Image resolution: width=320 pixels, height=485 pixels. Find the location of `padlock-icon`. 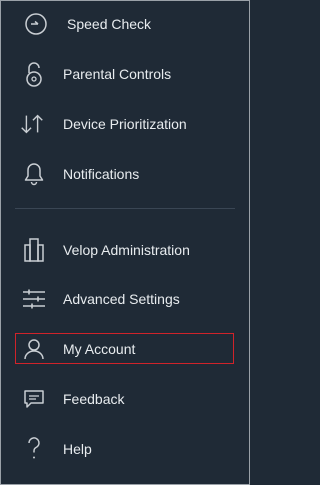

padlock-icon is located at coordinates (34, 74).